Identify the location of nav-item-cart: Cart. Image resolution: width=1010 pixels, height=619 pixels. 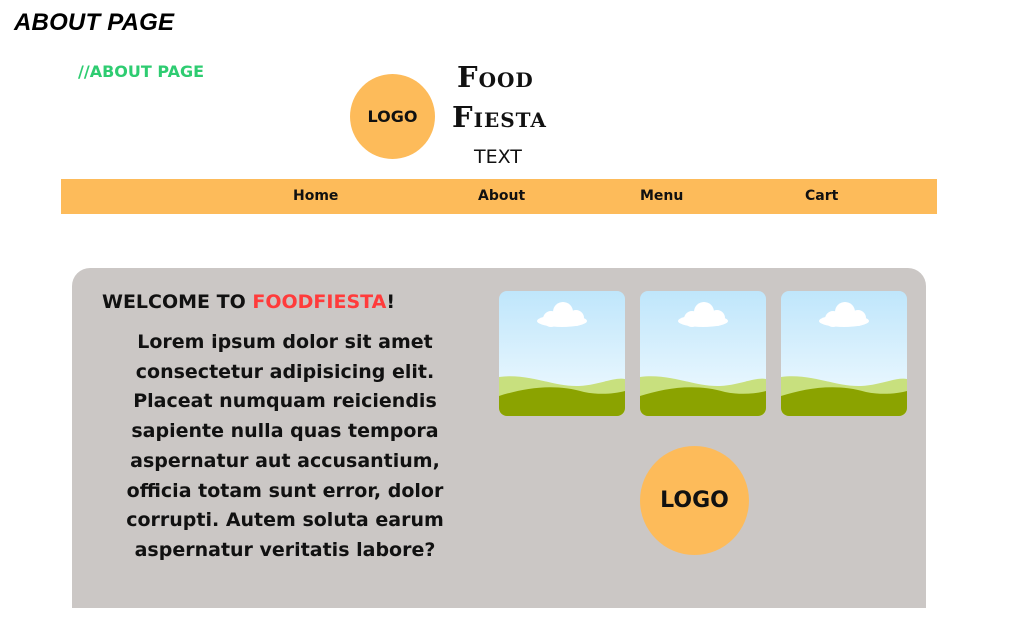
(821, 196).